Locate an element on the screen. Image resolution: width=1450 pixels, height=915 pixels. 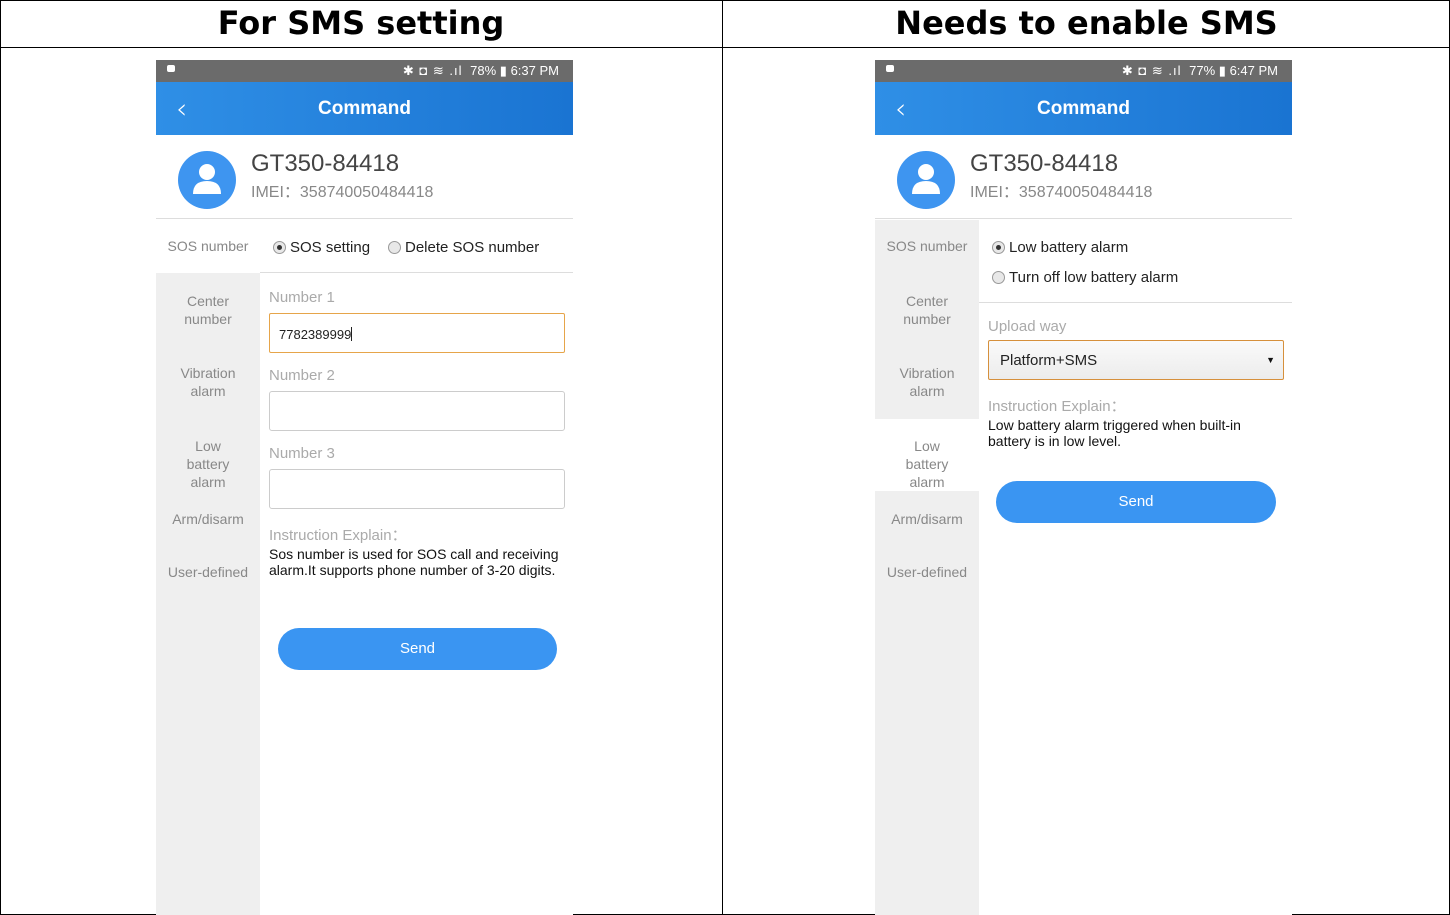
upload-way-select: Platform+SMS ▼ is located at coordinates (1136, 360).